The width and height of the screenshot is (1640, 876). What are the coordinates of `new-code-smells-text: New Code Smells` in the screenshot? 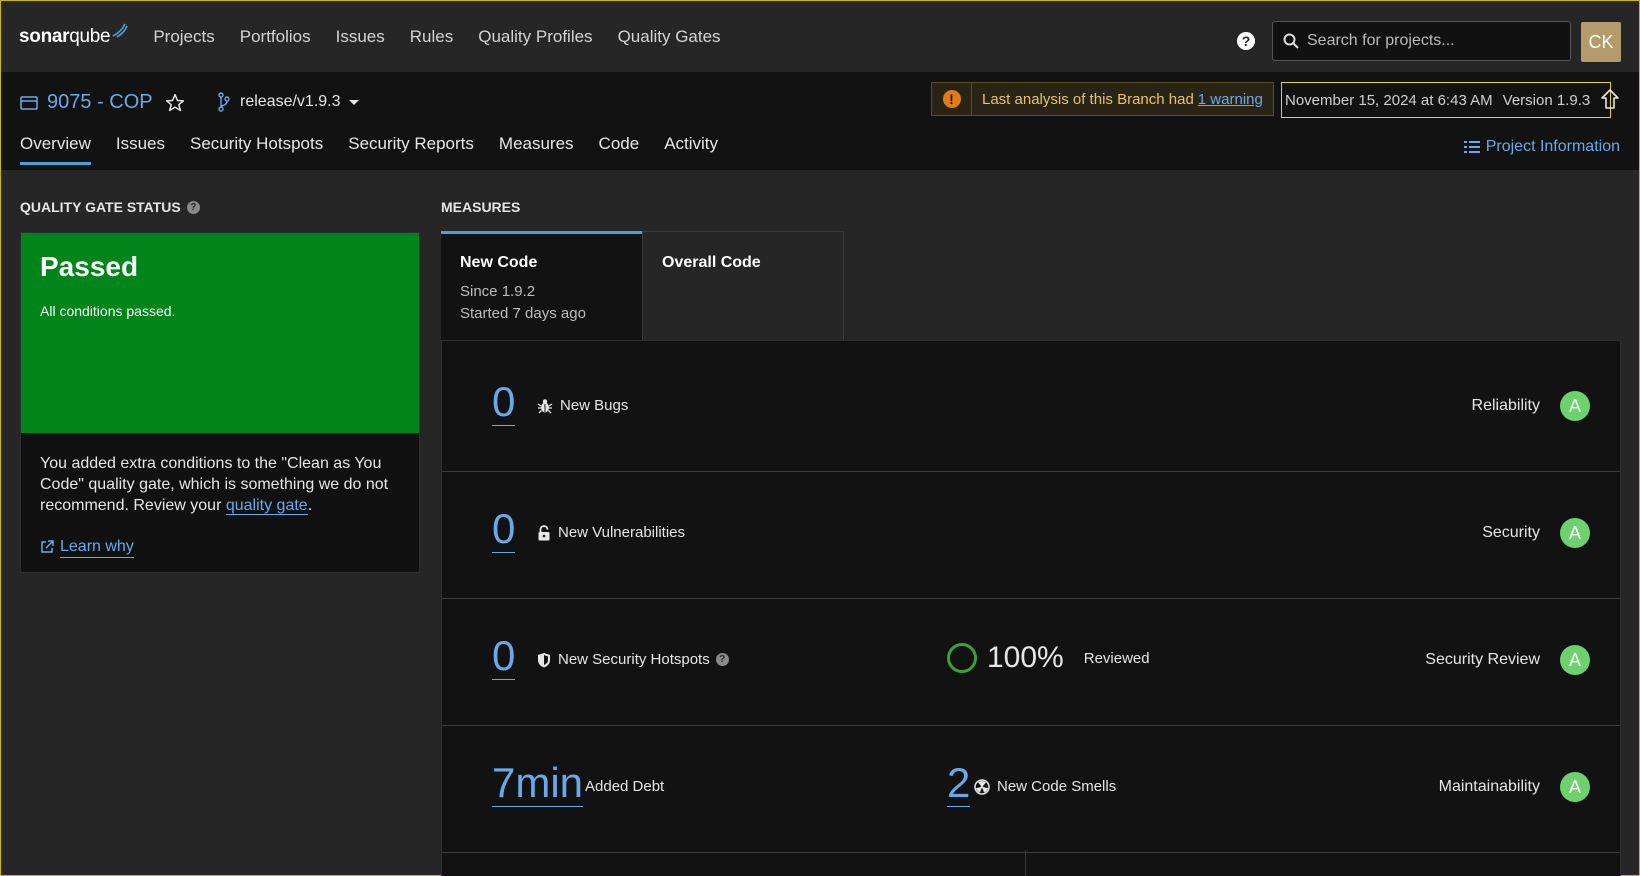 It's located at (1057, 786).